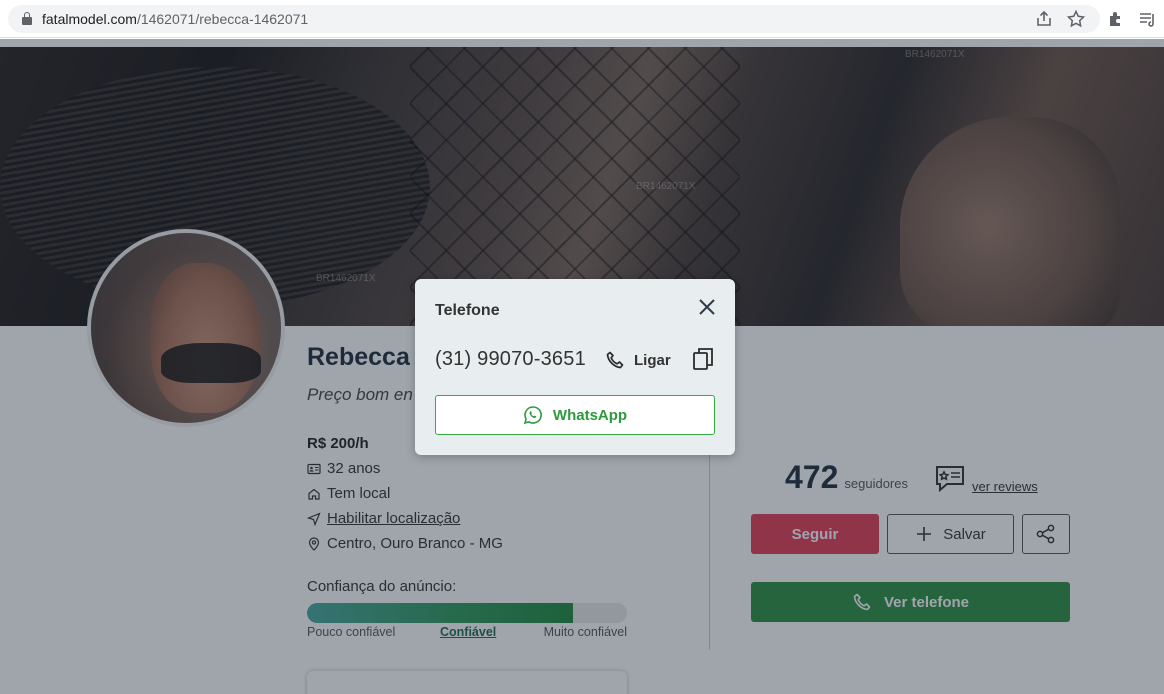  I want to click on browser-toolbar: fatalmodel.com/1462071/rebecca-1462071, so click(582, 19).